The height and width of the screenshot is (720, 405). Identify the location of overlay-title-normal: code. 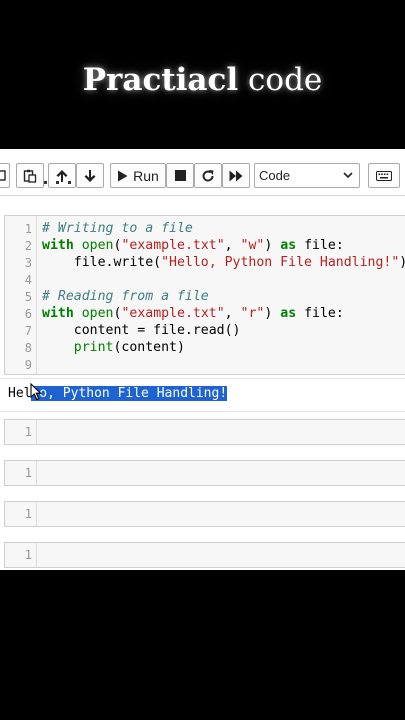
(285, 80).